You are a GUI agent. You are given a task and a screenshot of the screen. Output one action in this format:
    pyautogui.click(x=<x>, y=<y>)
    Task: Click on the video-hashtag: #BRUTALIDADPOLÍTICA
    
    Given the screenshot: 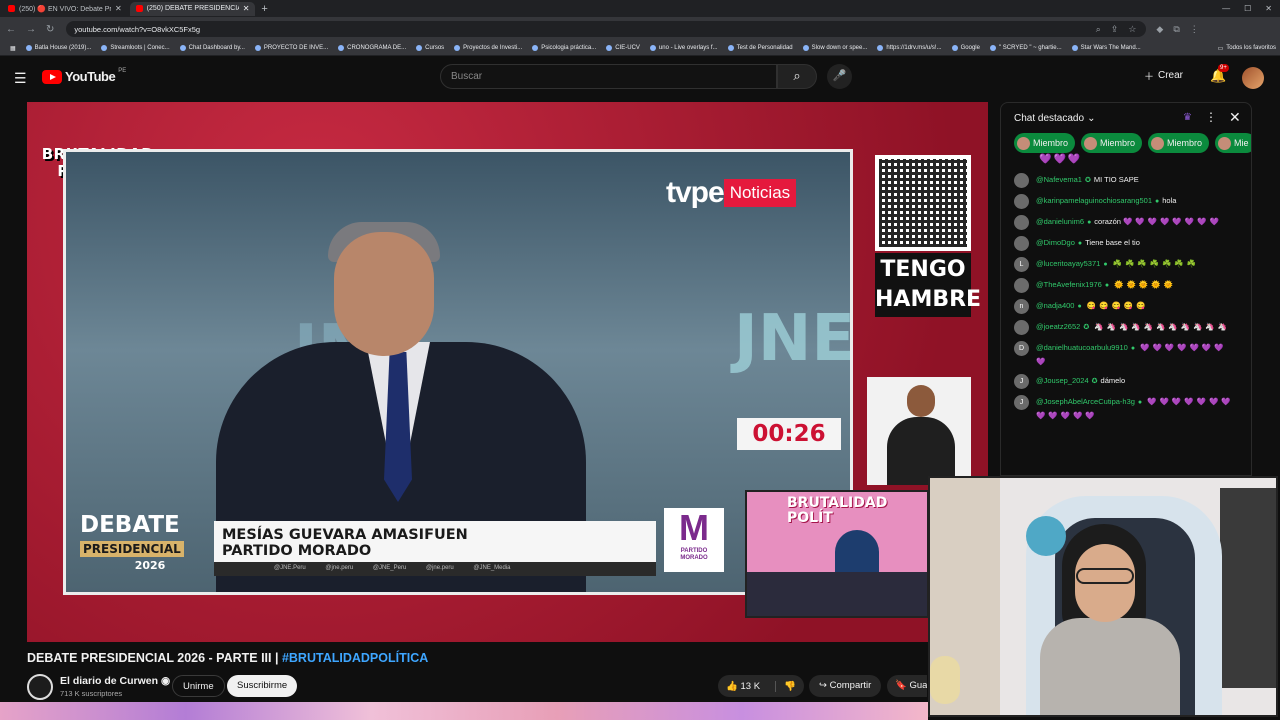 What is the action you would take?
    pyautogui.click(x=355, y=658)
    